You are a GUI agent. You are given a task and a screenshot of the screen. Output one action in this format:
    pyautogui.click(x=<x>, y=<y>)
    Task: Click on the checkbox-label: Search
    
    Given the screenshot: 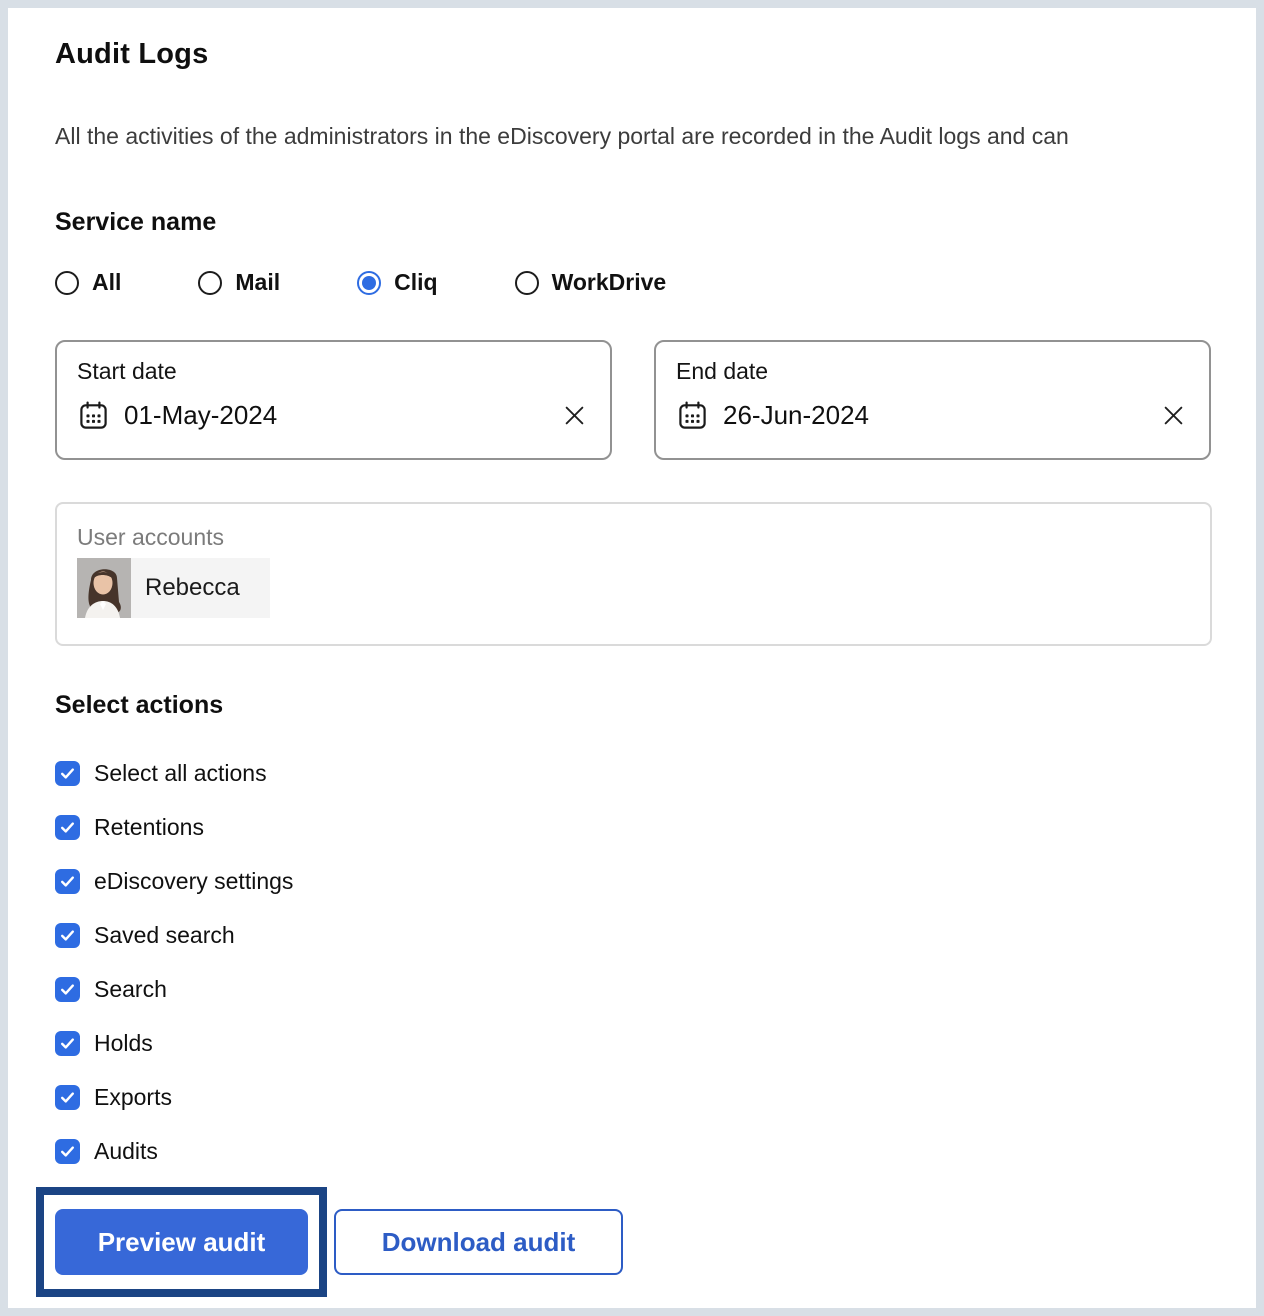 What is the action you would take?
    pyautogui.click(x=130, y=988)
    